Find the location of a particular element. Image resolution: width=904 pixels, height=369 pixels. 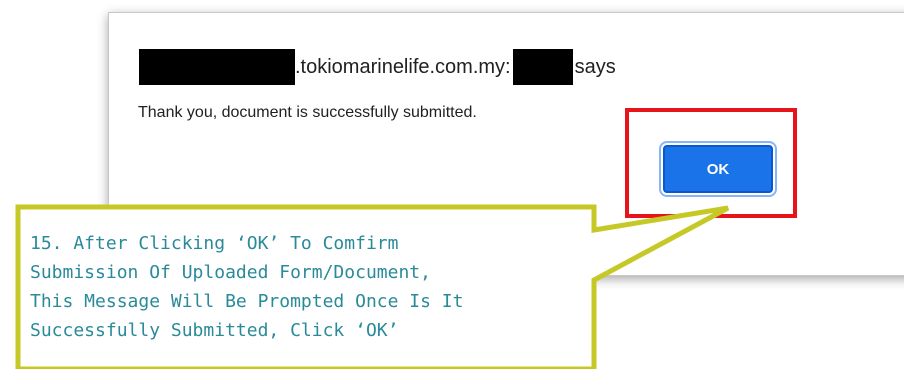

callout-line: Submission Of Uploaded Form/Document, is located at coordinates (230, 272).